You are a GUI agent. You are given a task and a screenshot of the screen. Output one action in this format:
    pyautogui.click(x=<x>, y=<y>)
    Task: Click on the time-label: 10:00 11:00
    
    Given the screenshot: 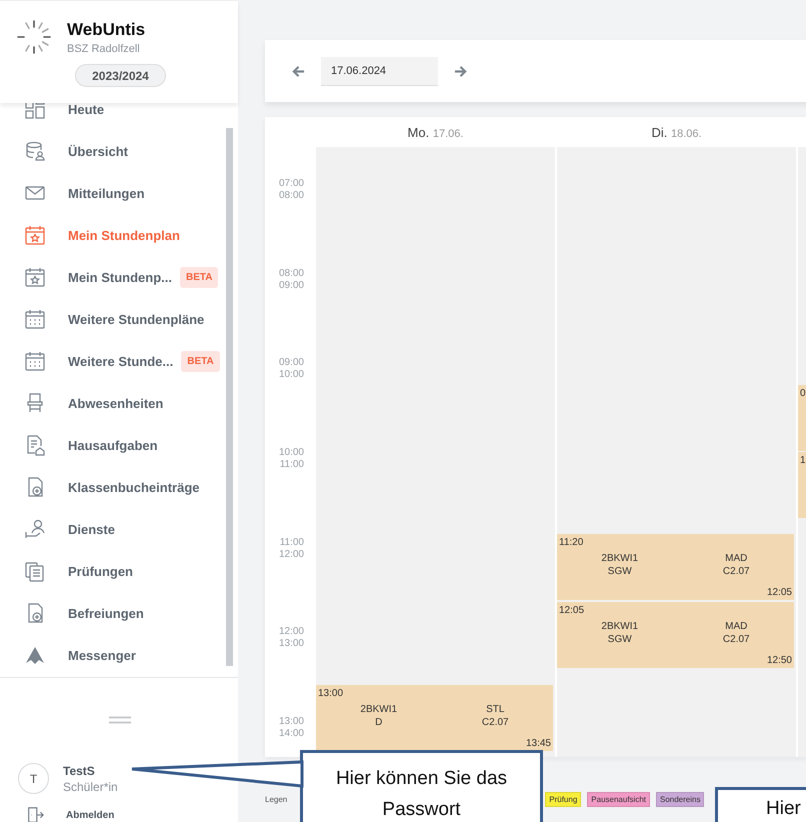 What is the action you would take?
    pyautogui.click(x=291, y=459)
    